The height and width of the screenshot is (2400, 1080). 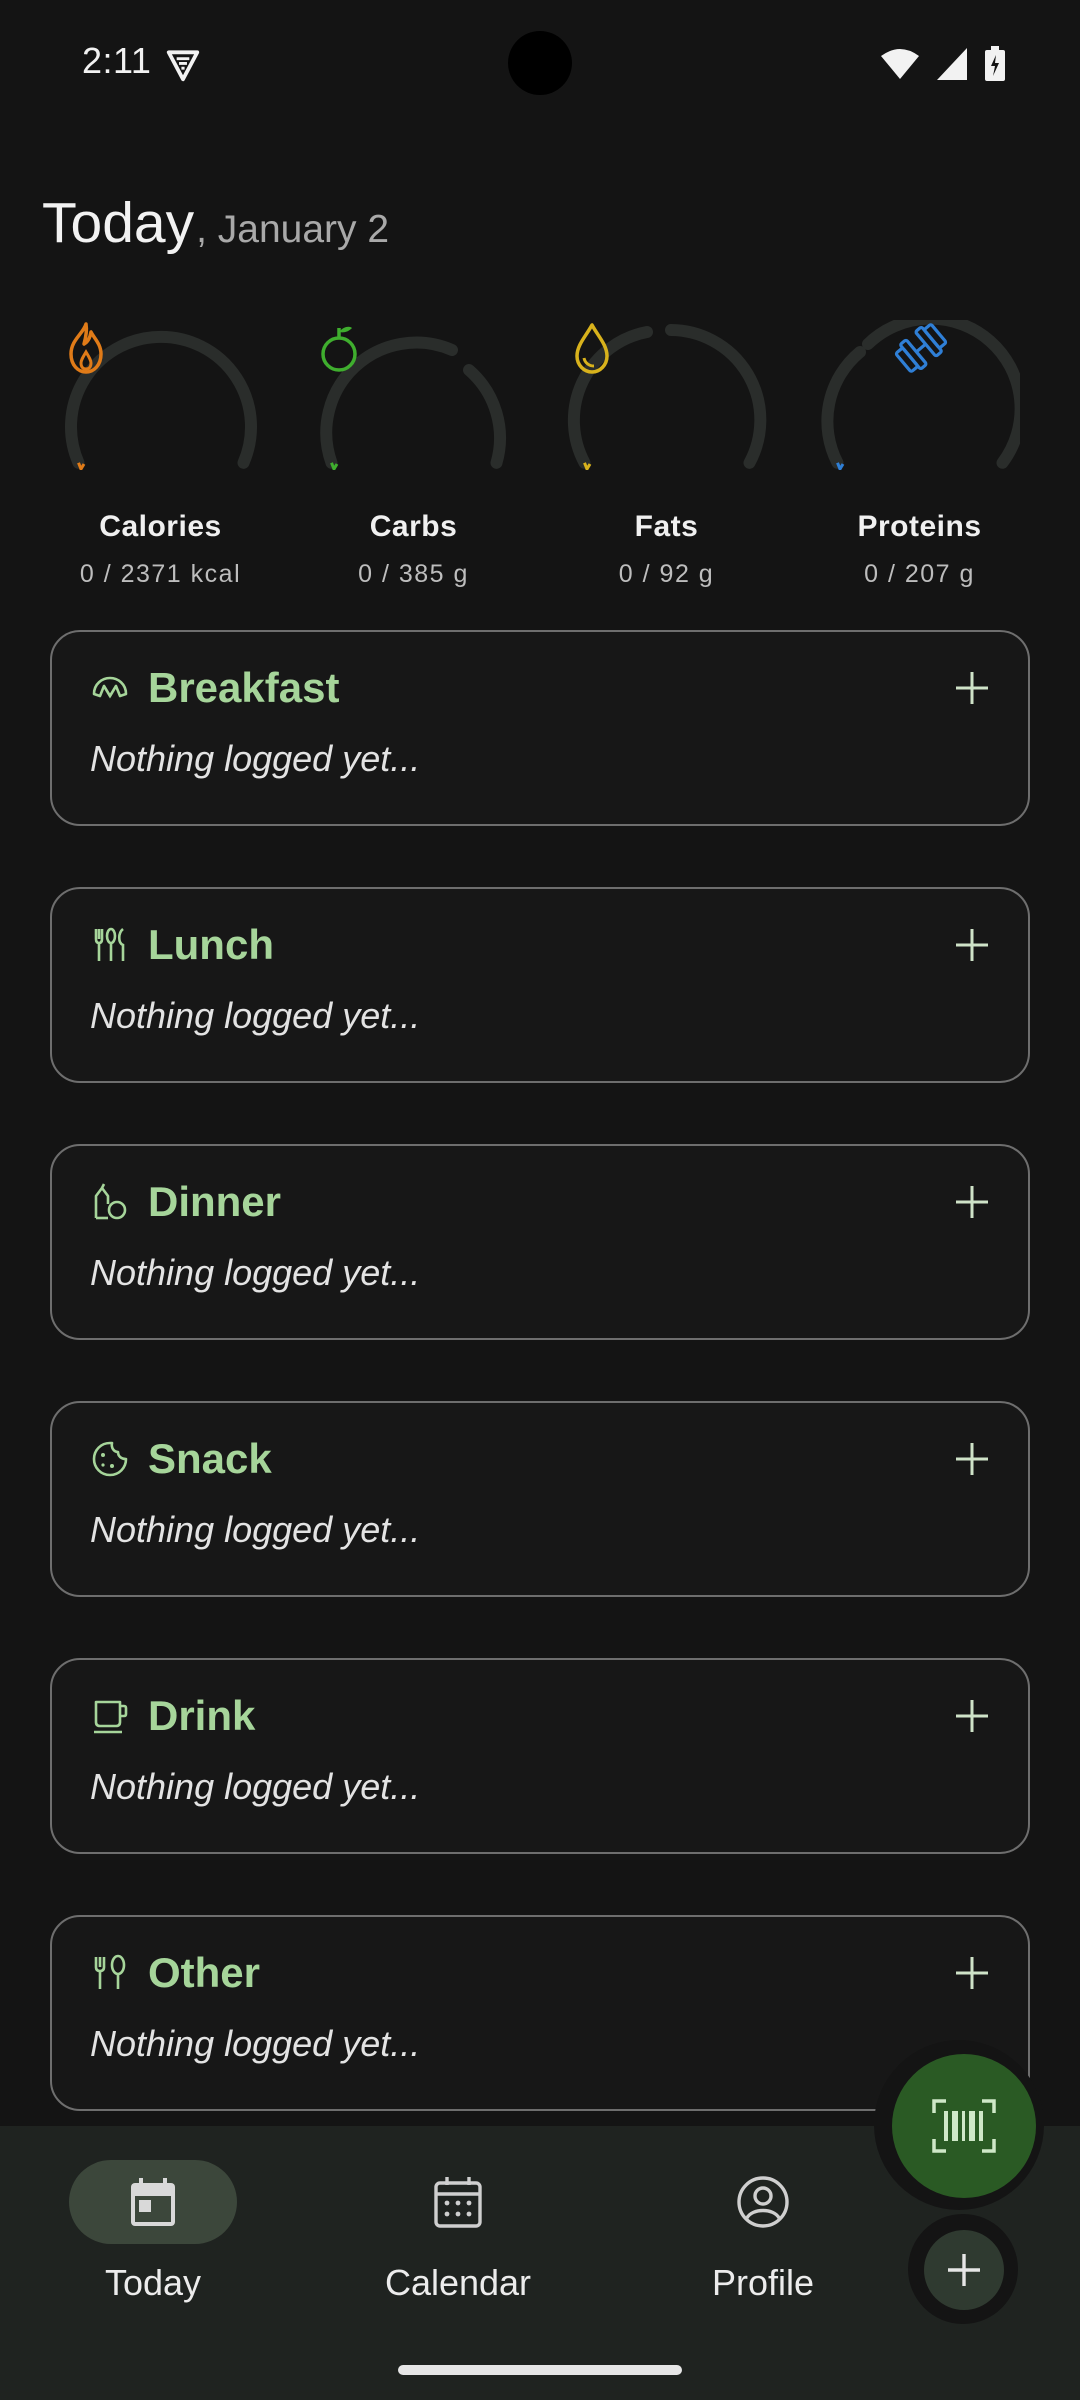 What do you see at coordinates (995, 63) in the screenshot?
I see `battery-icon` at bounding box center [995, 63].